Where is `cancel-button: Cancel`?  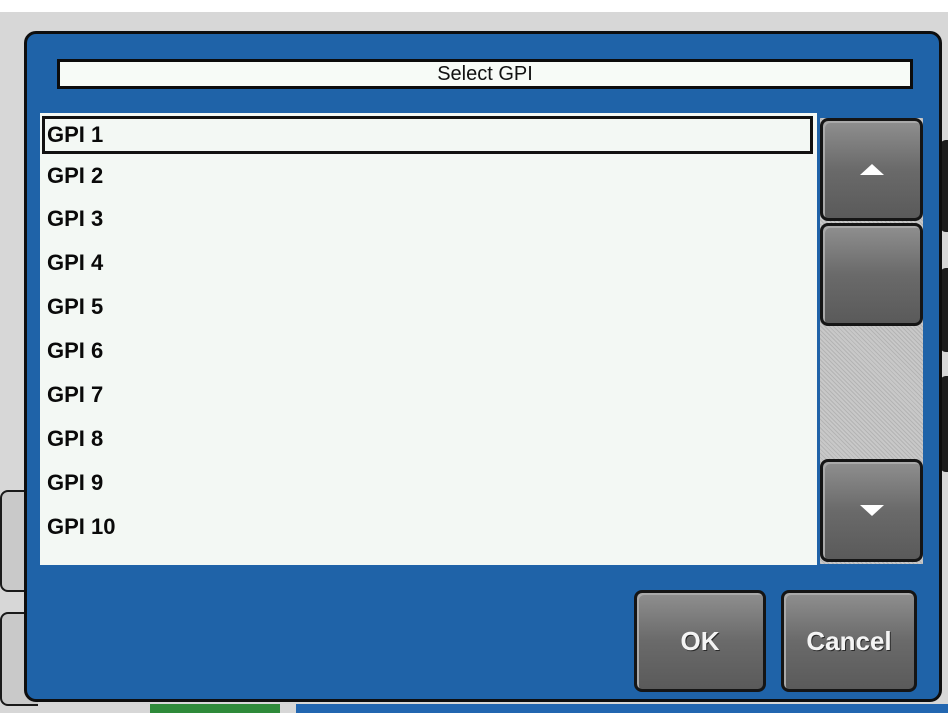
cancel-button: Cancel is located at coordinates (849, 641).